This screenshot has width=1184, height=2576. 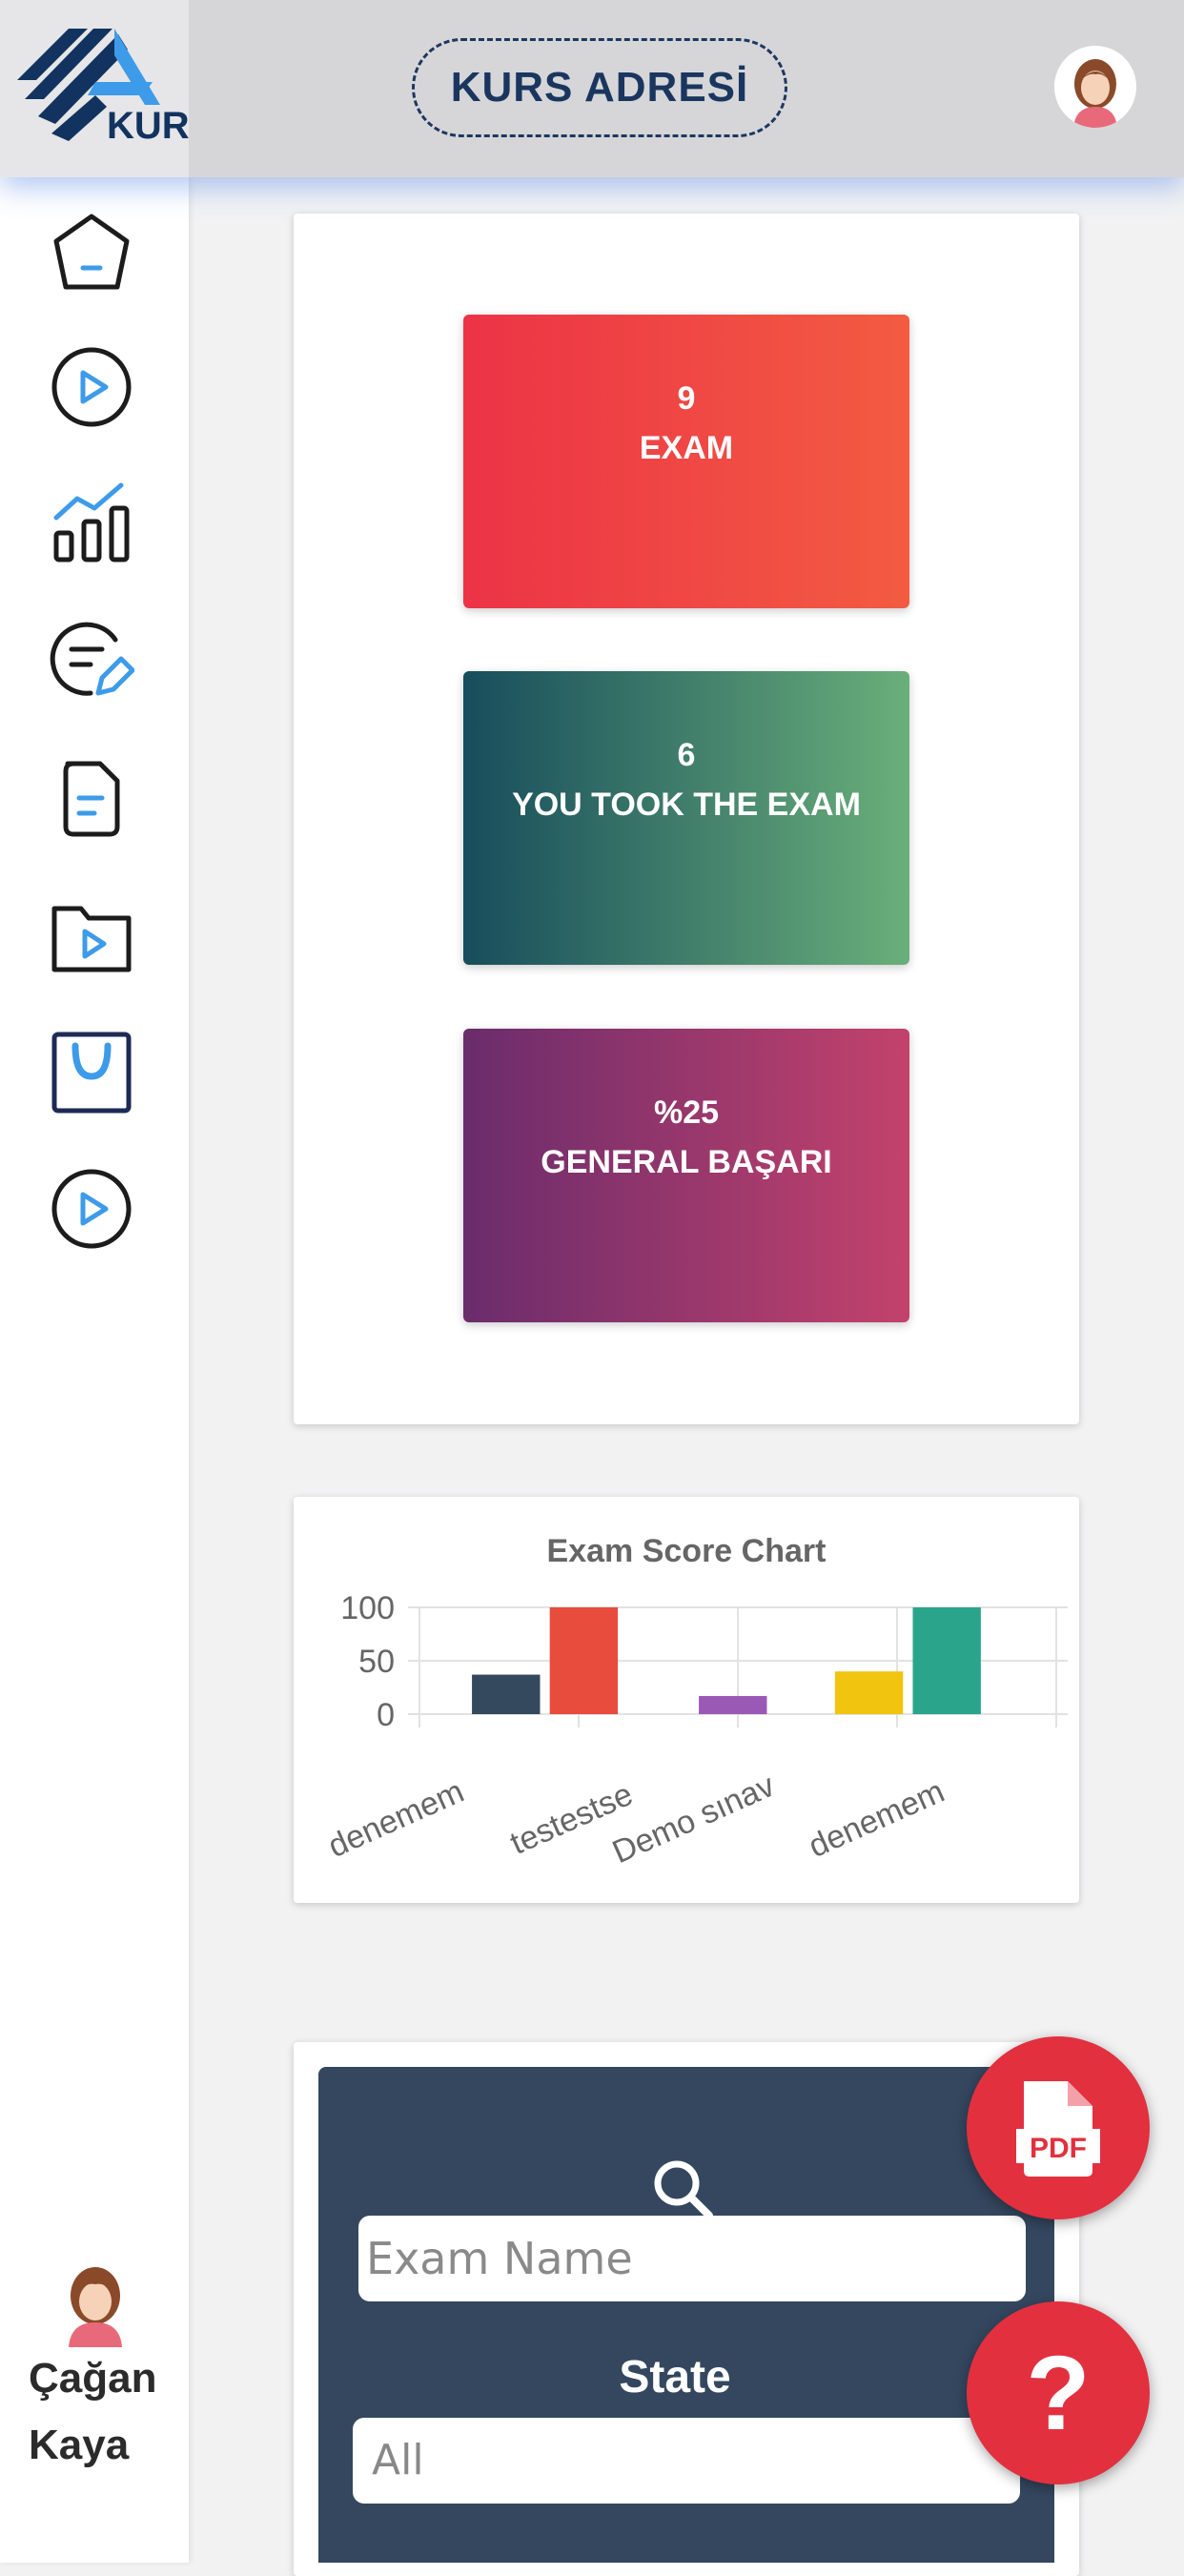 I want to click on document-icon, so click(x=91, y=799).